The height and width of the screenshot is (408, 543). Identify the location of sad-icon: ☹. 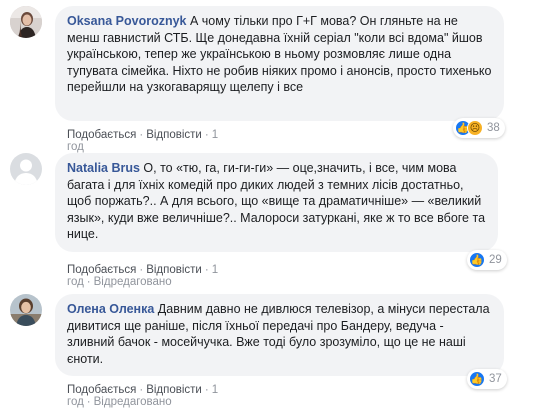
(475, 128).